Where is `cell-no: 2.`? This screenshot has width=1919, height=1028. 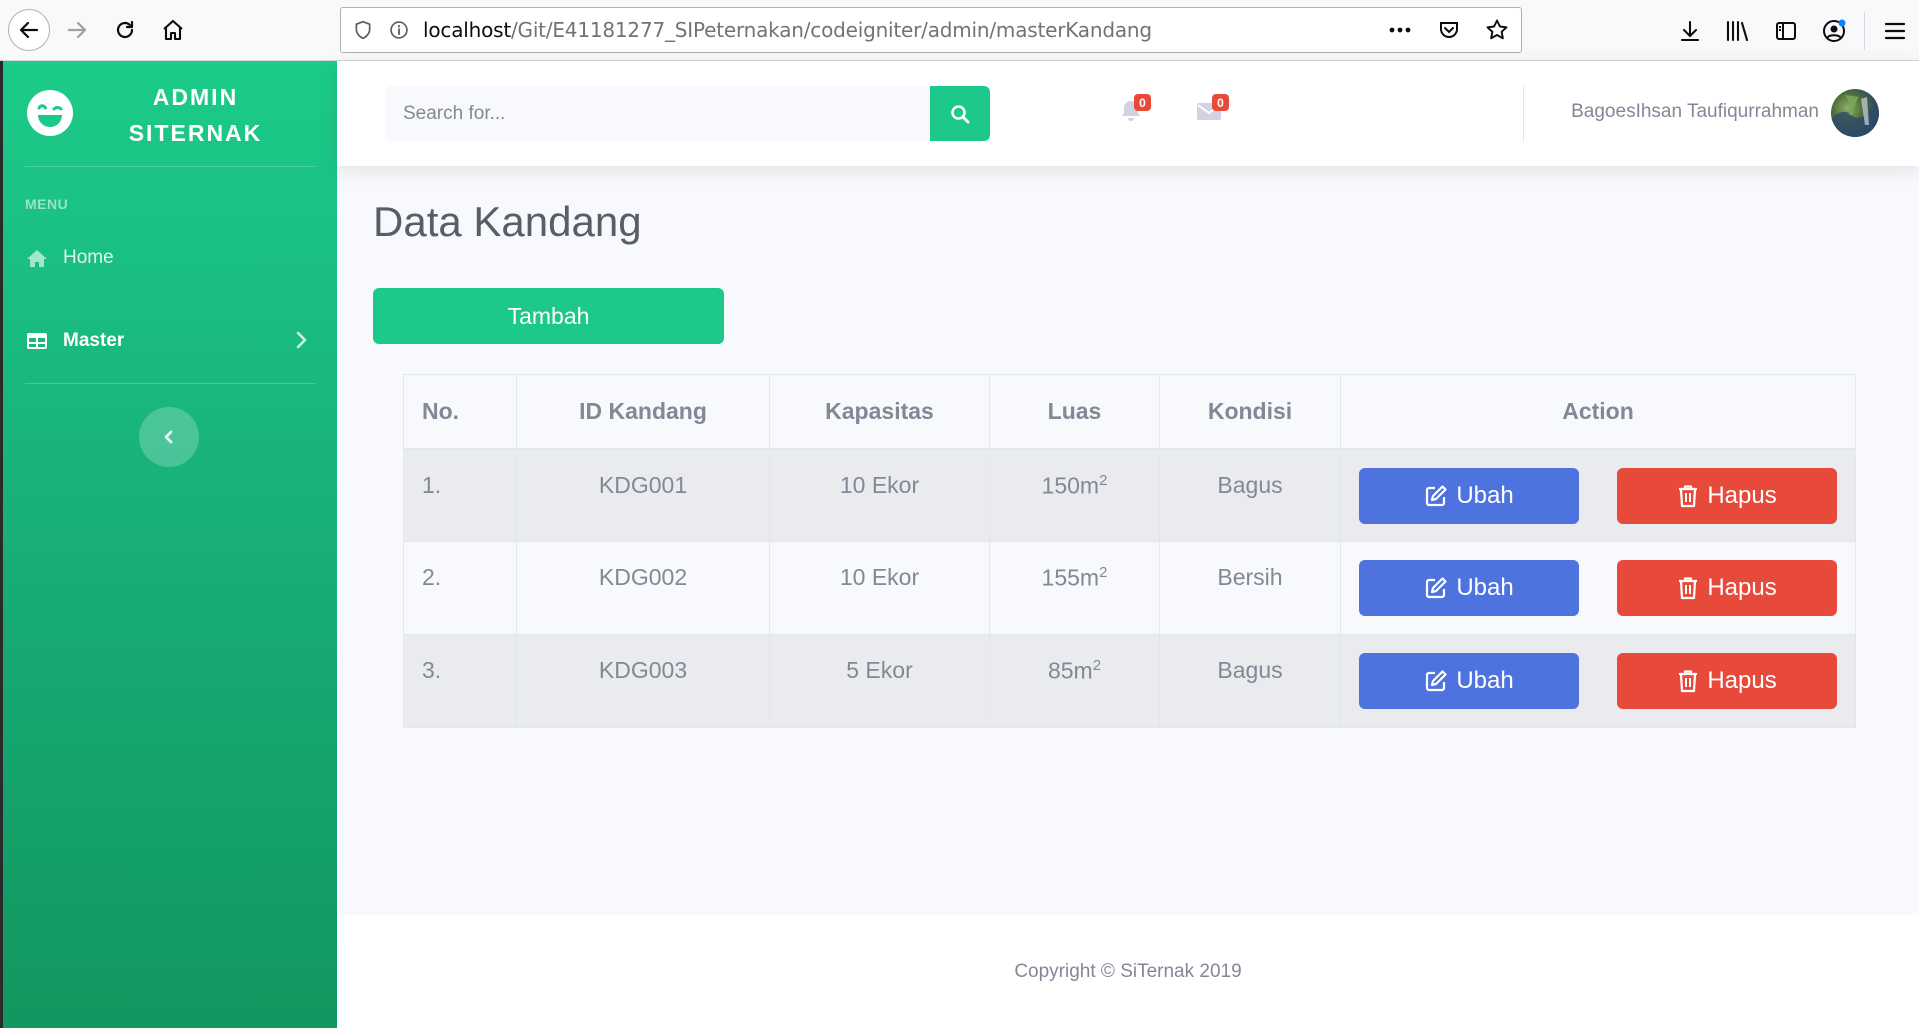 cell-no: 2. is located at coordinates (460, 588).